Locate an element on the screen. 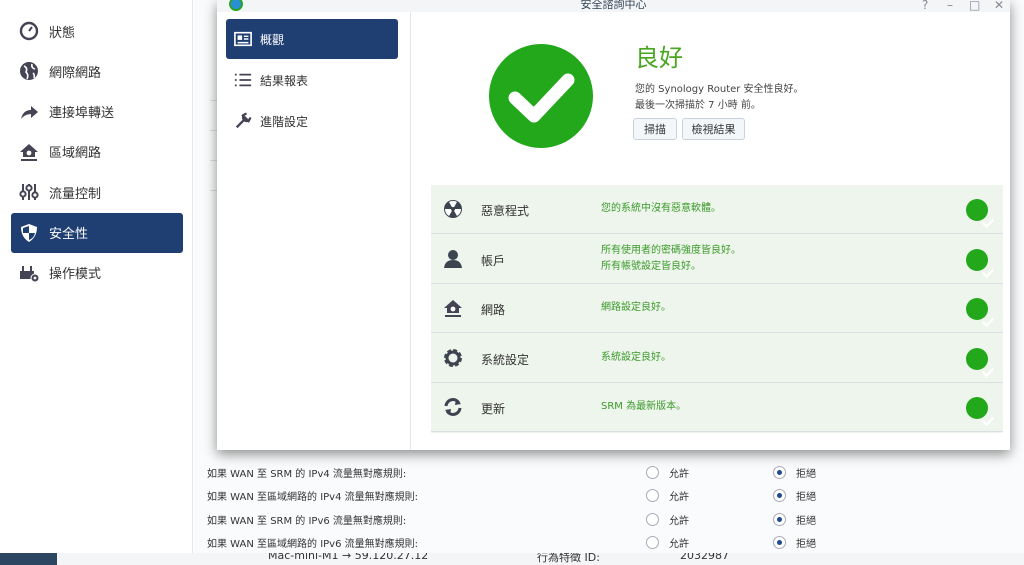 Image resolution: width=1024 pixels, height=565 pixels. shield-icon is located at coordinates (29, 232).